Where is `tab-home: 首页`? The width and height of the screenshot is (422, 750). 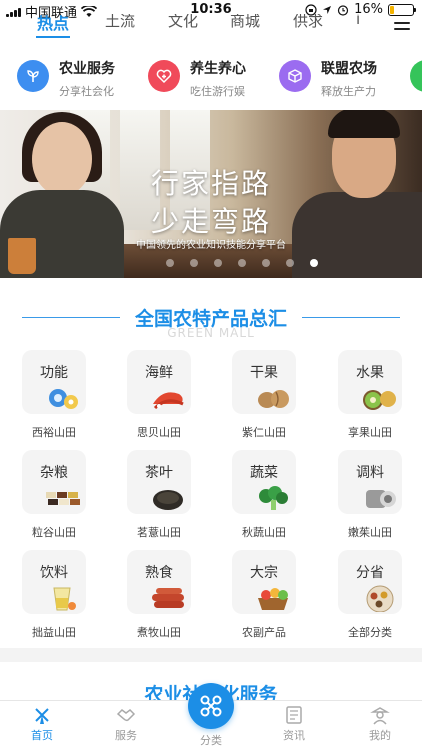 tab-home: 首页 is located at coordinates (42, 724).